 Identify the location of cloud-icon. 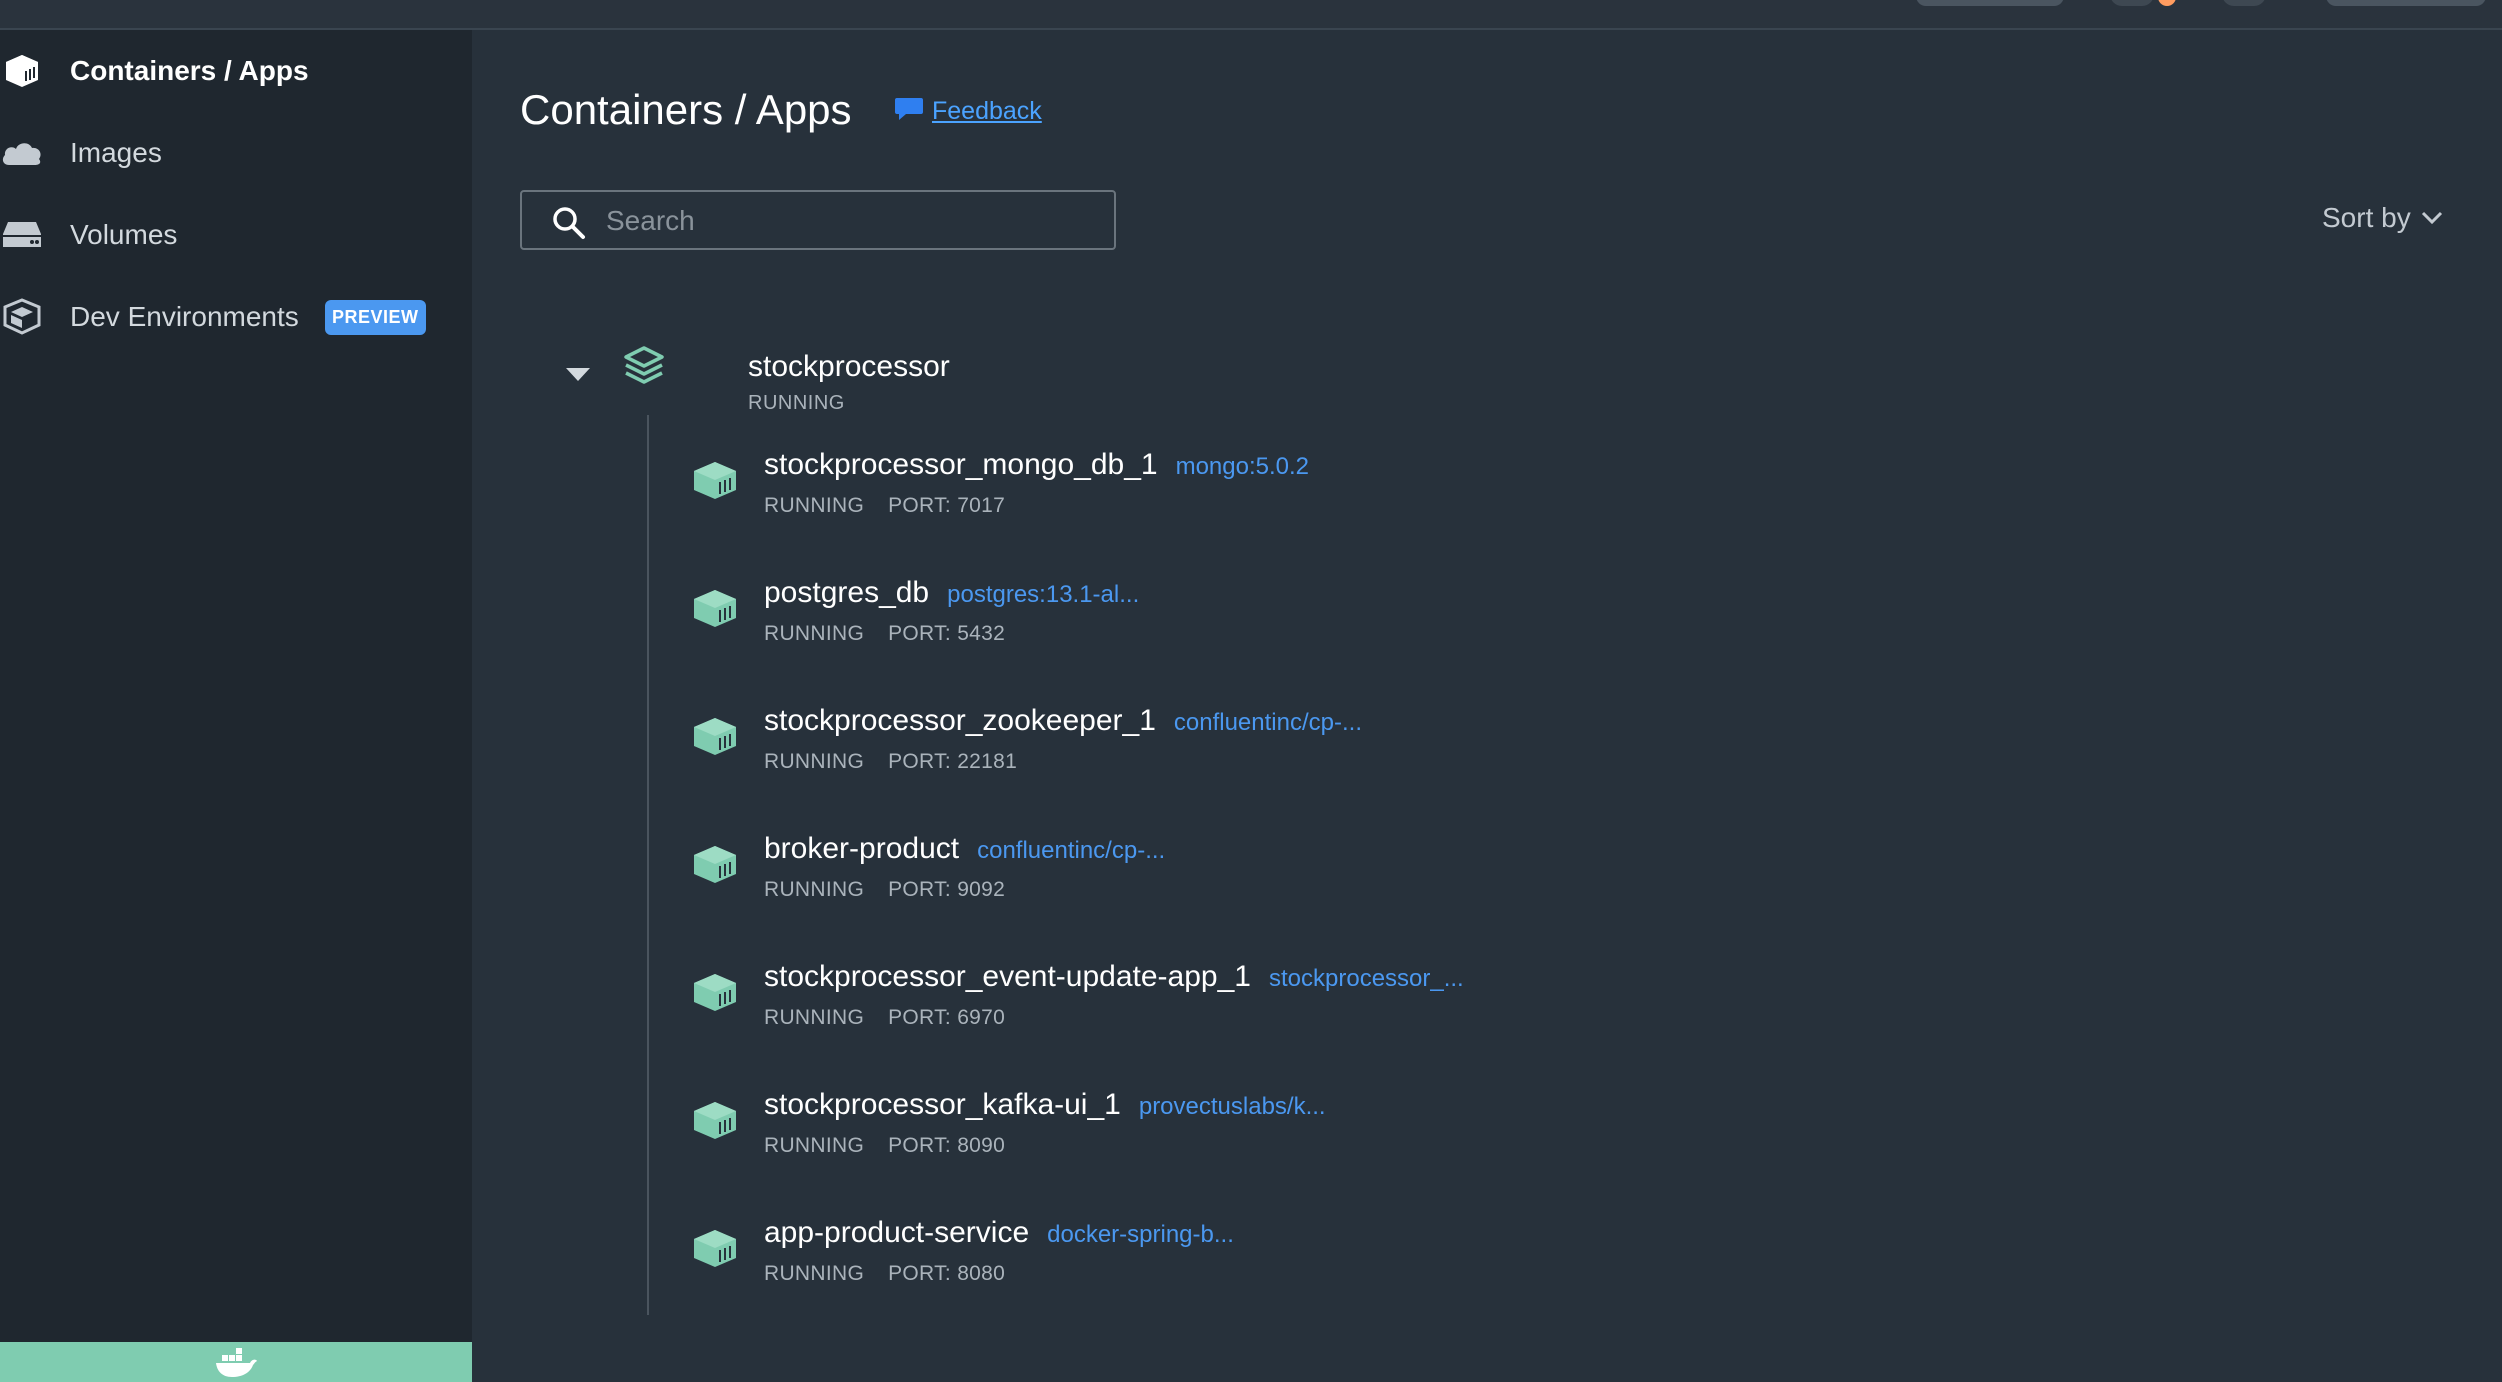
(22, 153).